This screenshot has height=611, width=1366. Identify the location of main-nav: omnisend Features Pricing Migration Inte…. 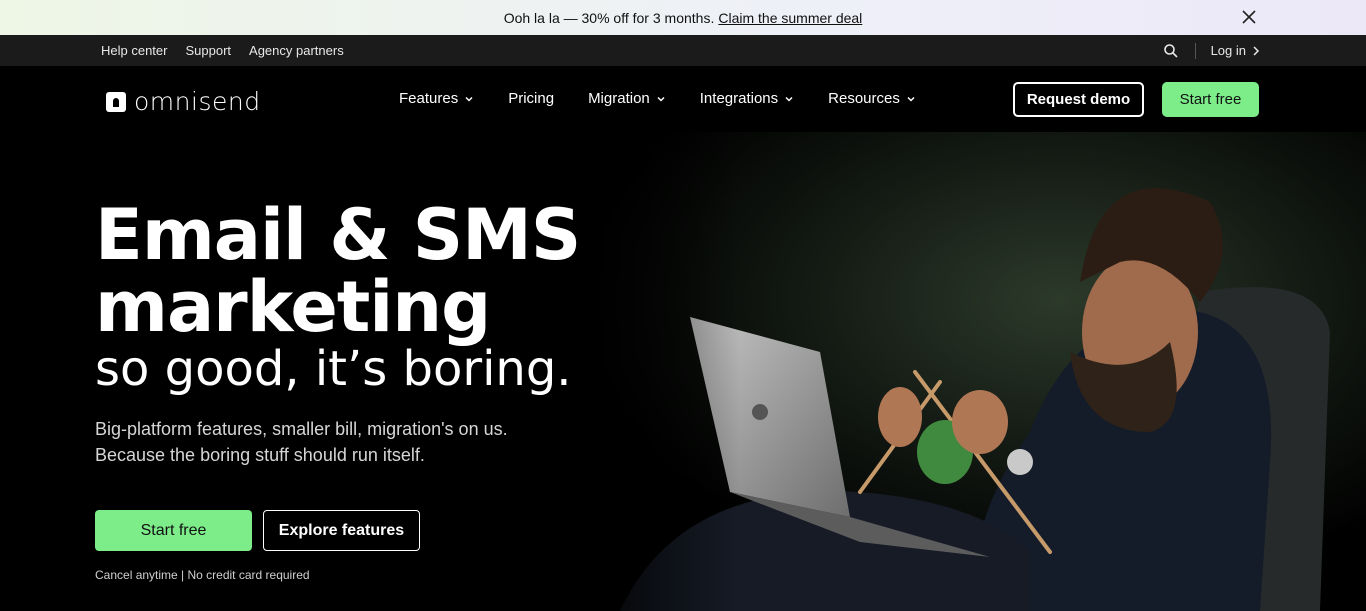
(683, 99).